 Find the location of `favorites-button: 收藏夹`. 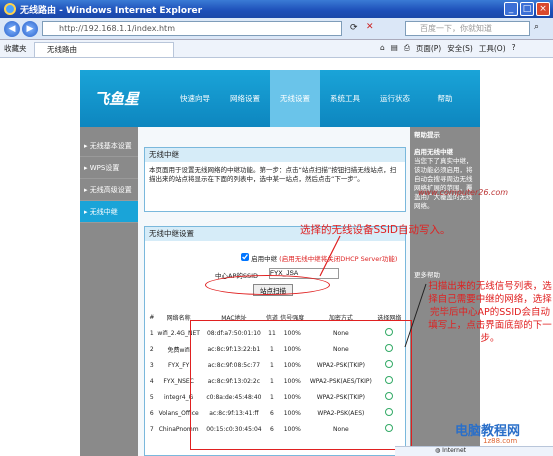

favorites-button: 收藏夹 is located at coordinates (15, 48).